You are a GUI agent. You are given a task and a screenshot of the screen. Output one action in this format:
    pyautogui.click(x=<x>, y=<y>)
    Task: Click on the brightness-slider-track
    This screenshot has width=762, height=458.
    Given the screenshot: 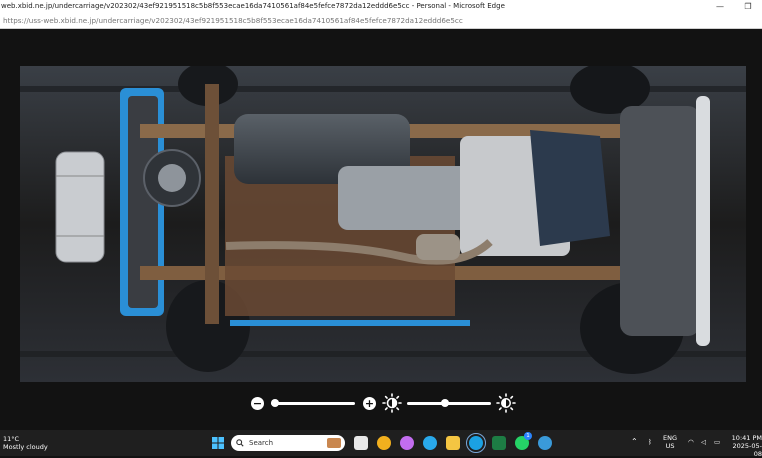 What is the action you would take?
    pyautogui.click(x=449, y=403)
    